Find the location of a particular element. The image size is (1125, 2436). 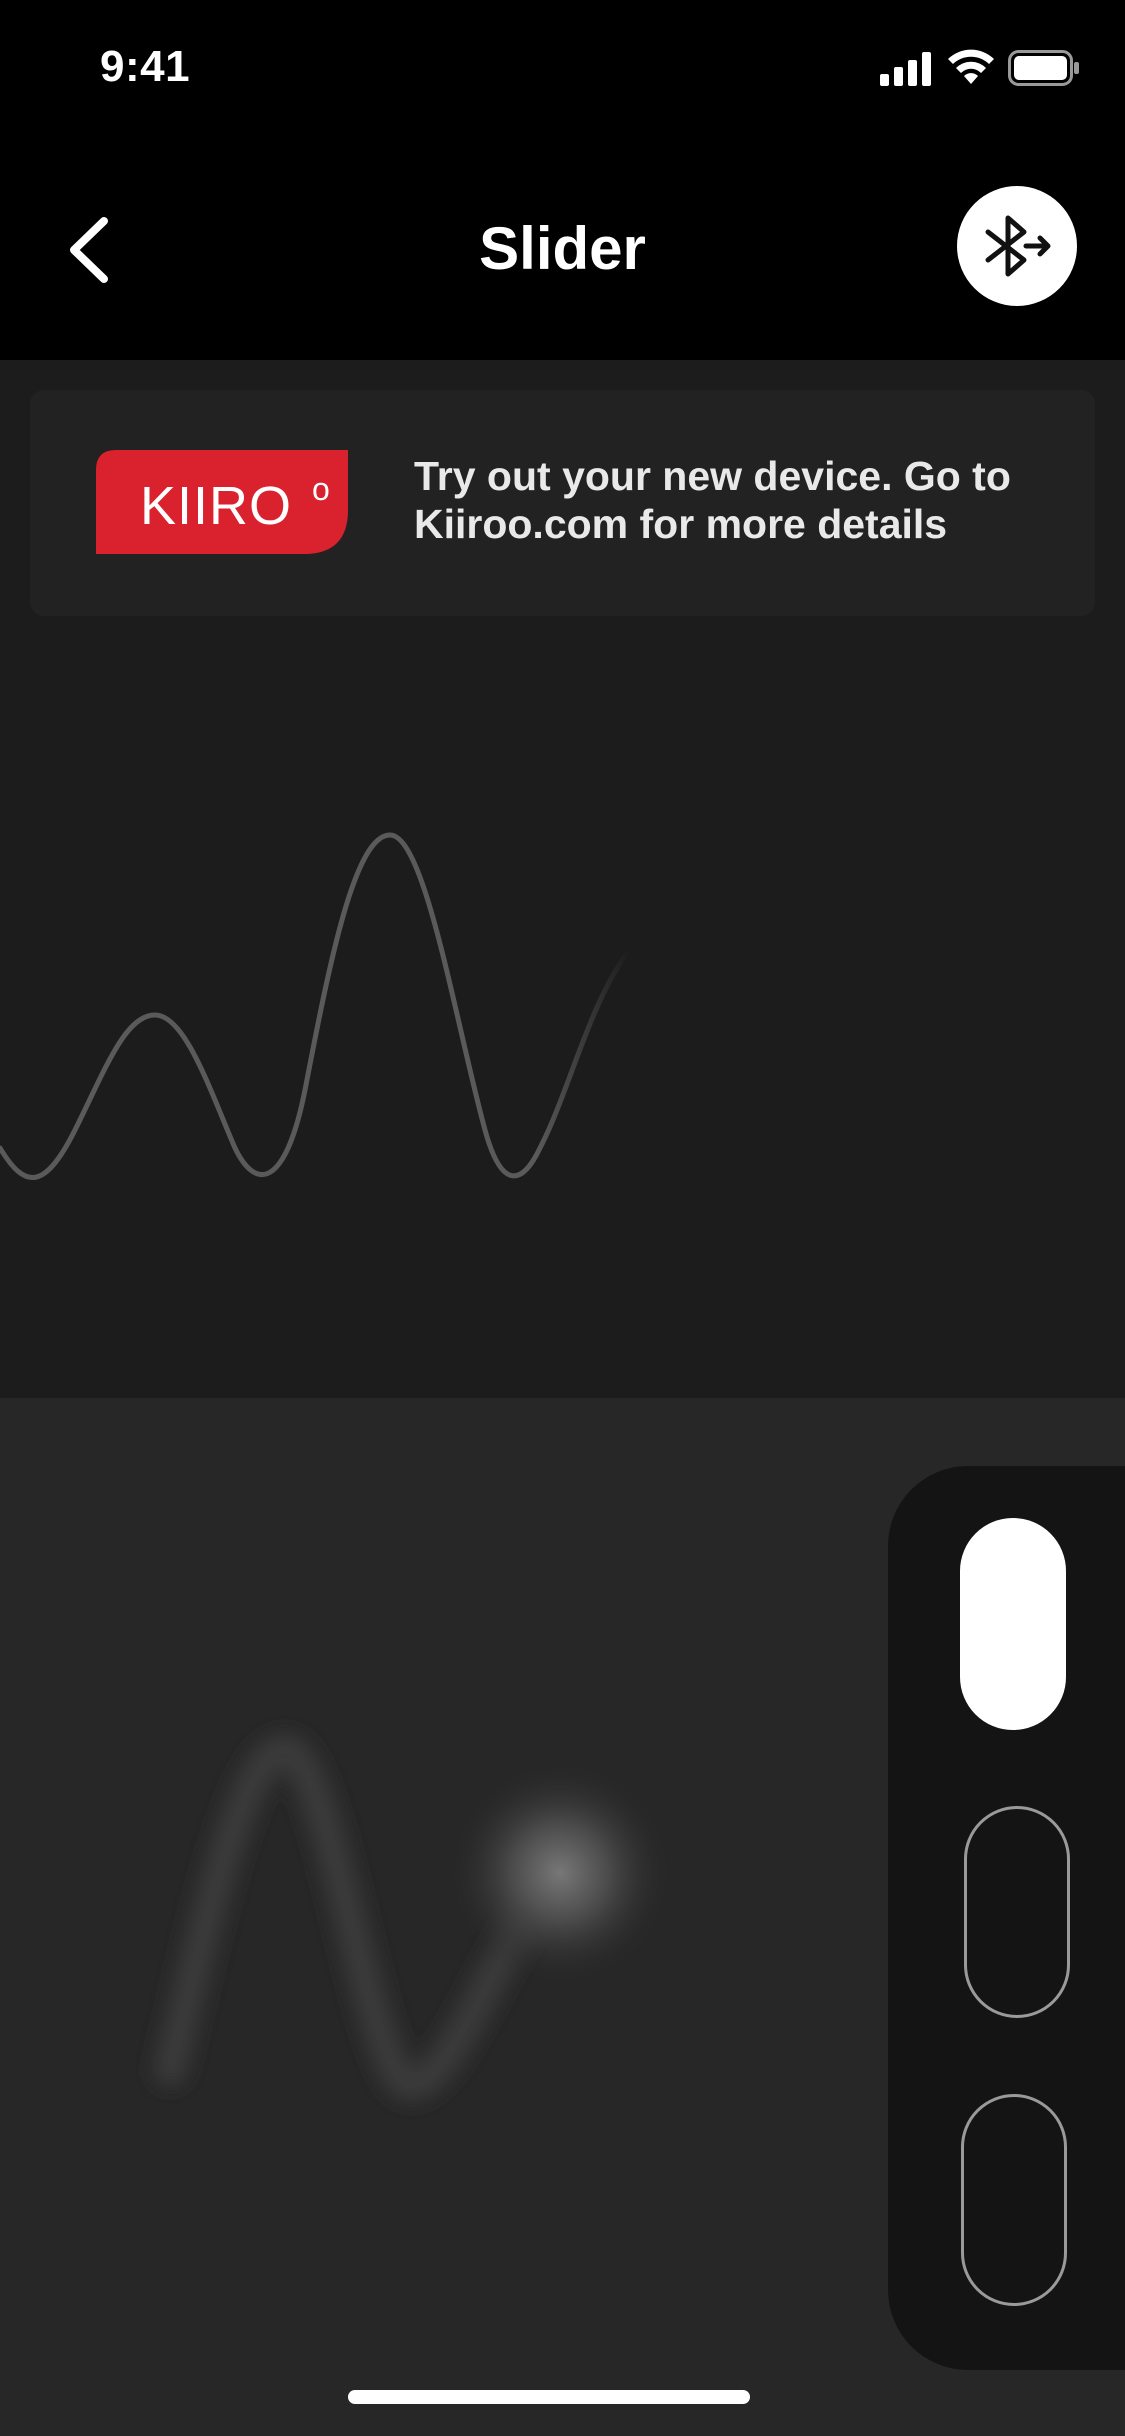

bluetooth-connect-button is located at coordinates (1017, 246).